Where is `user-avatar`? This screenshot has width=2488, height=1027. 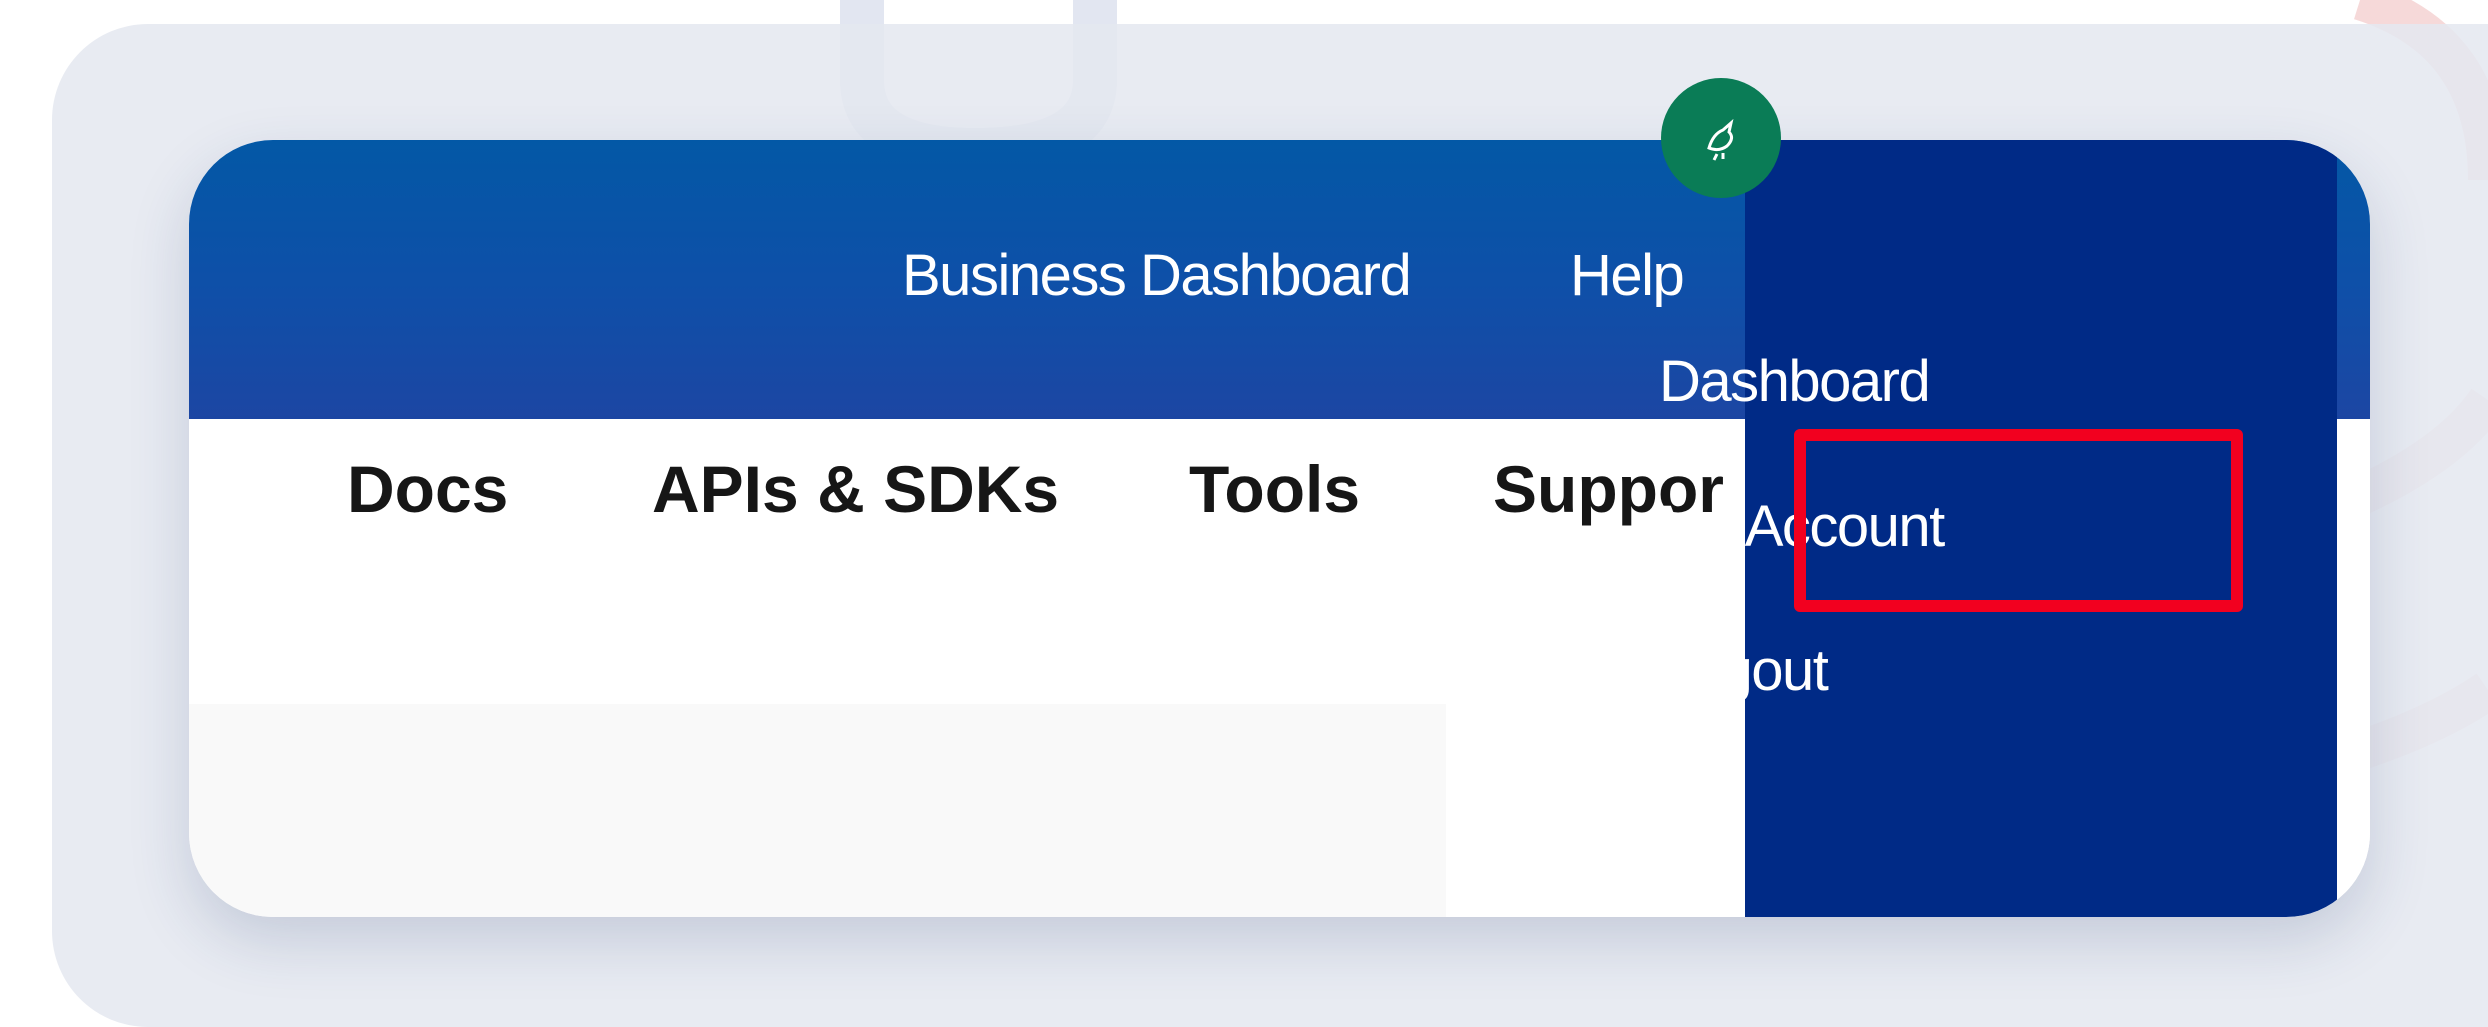 user-avatar is located at coordinates (1721, 138).